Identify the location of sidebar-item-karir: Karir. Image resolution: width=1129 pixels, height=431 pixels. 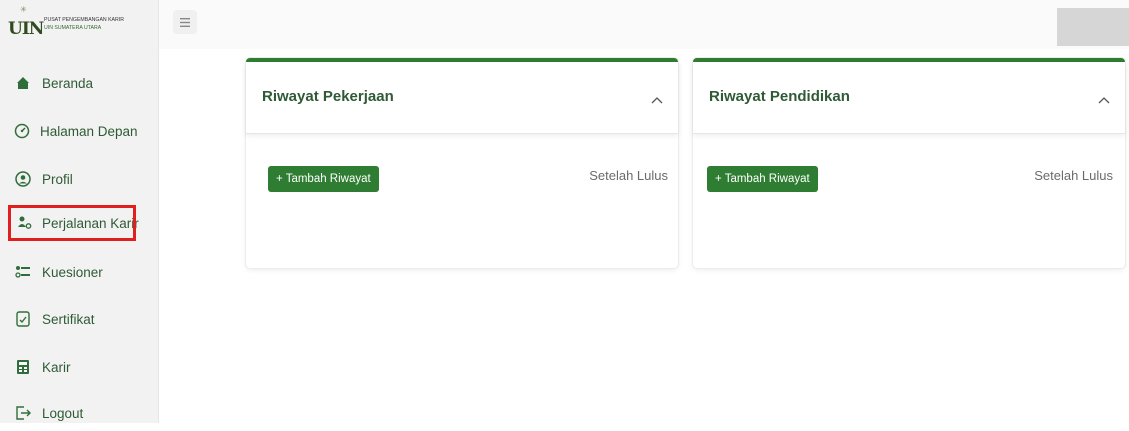
(71, 367).